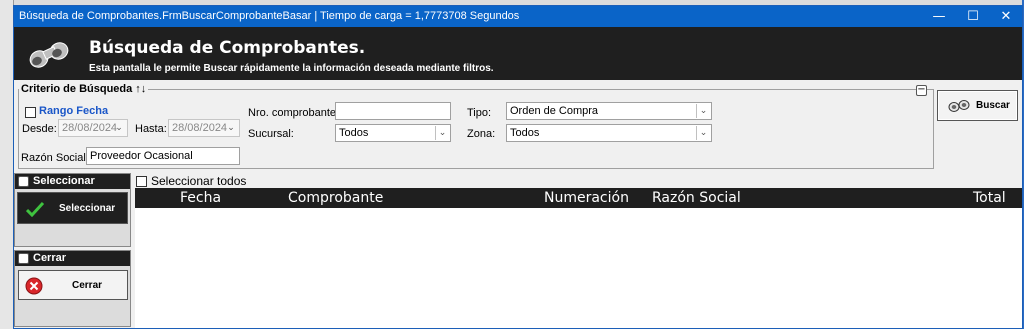 The height and width of the screenshot is (329, 1024). I want to click on collapse-criteria-icon: −, so click(921, 90).